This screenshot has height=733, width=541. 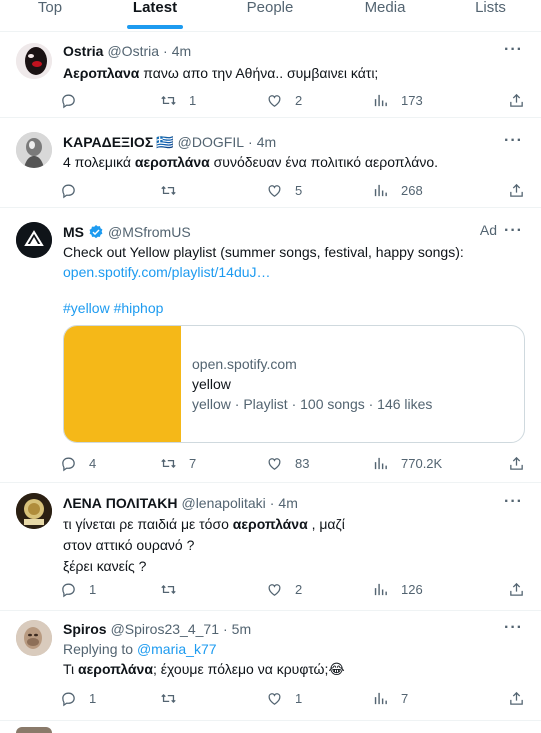 I want to click on views-button: 126, so click(x=440, y=589).